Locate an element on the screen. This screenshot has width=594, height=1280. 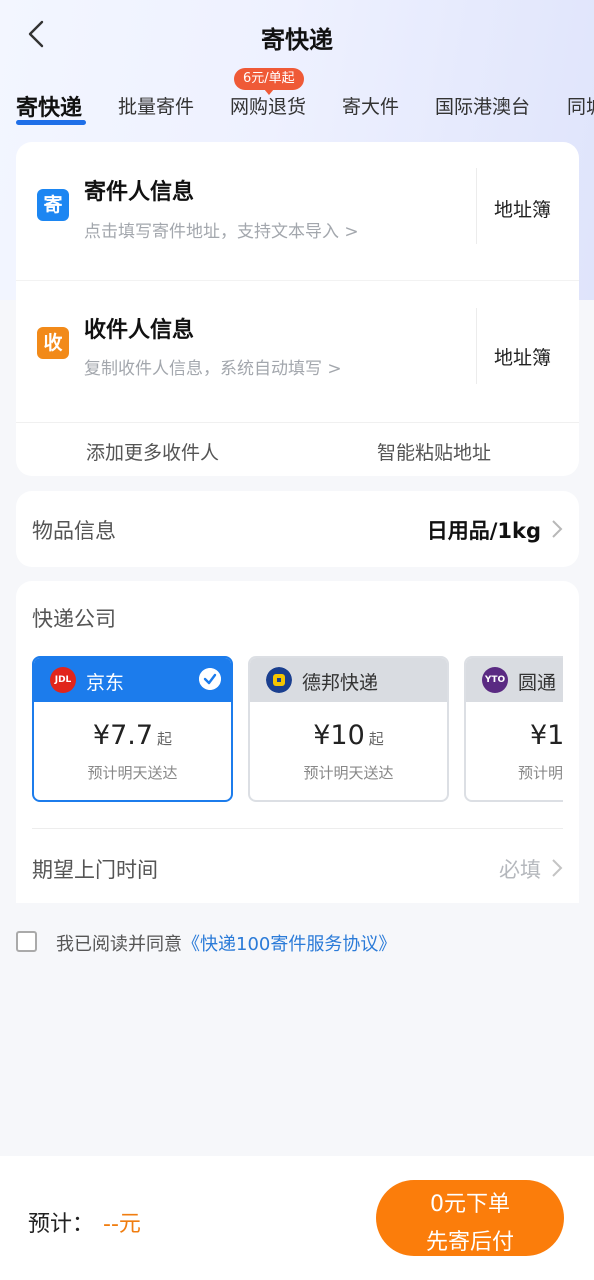
tab-send-express: 寄快递 is located at coordinates (49, 106).